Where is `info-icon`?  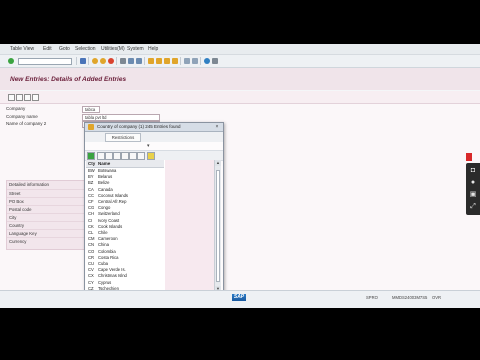 info-icon is located at coordinates (151, 156).